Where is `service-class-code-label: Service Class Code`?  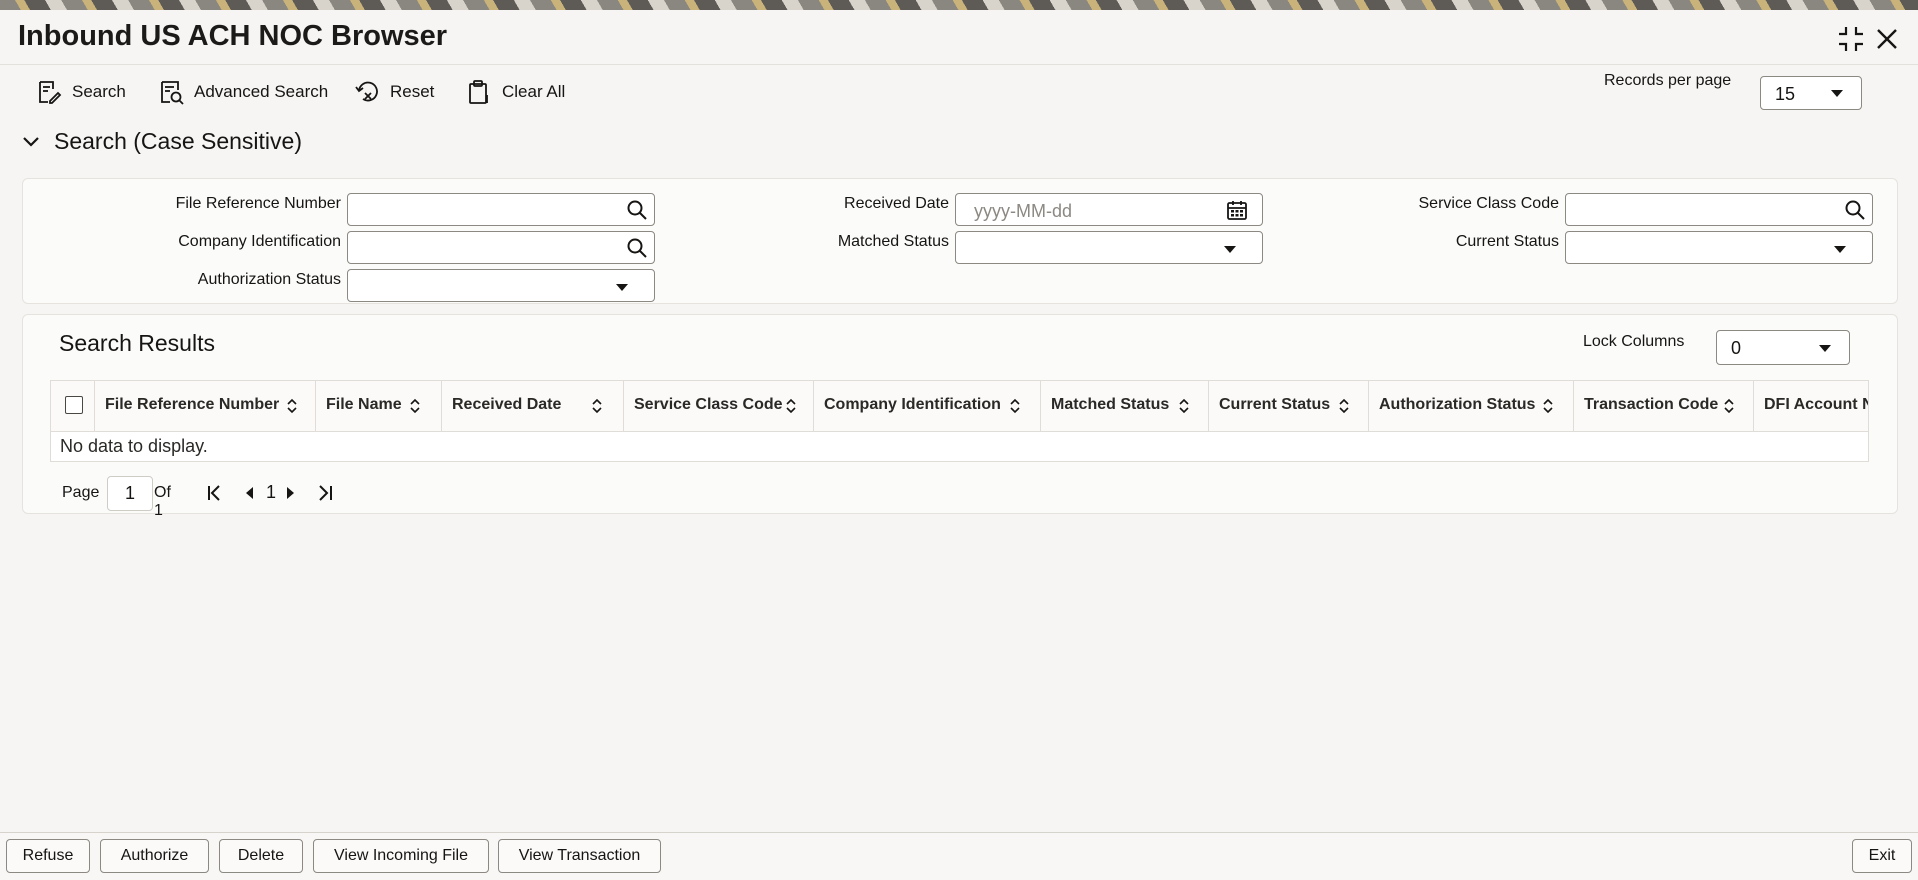 service-class-code-label: Service Class Code is located at coordinates (1489, 203).